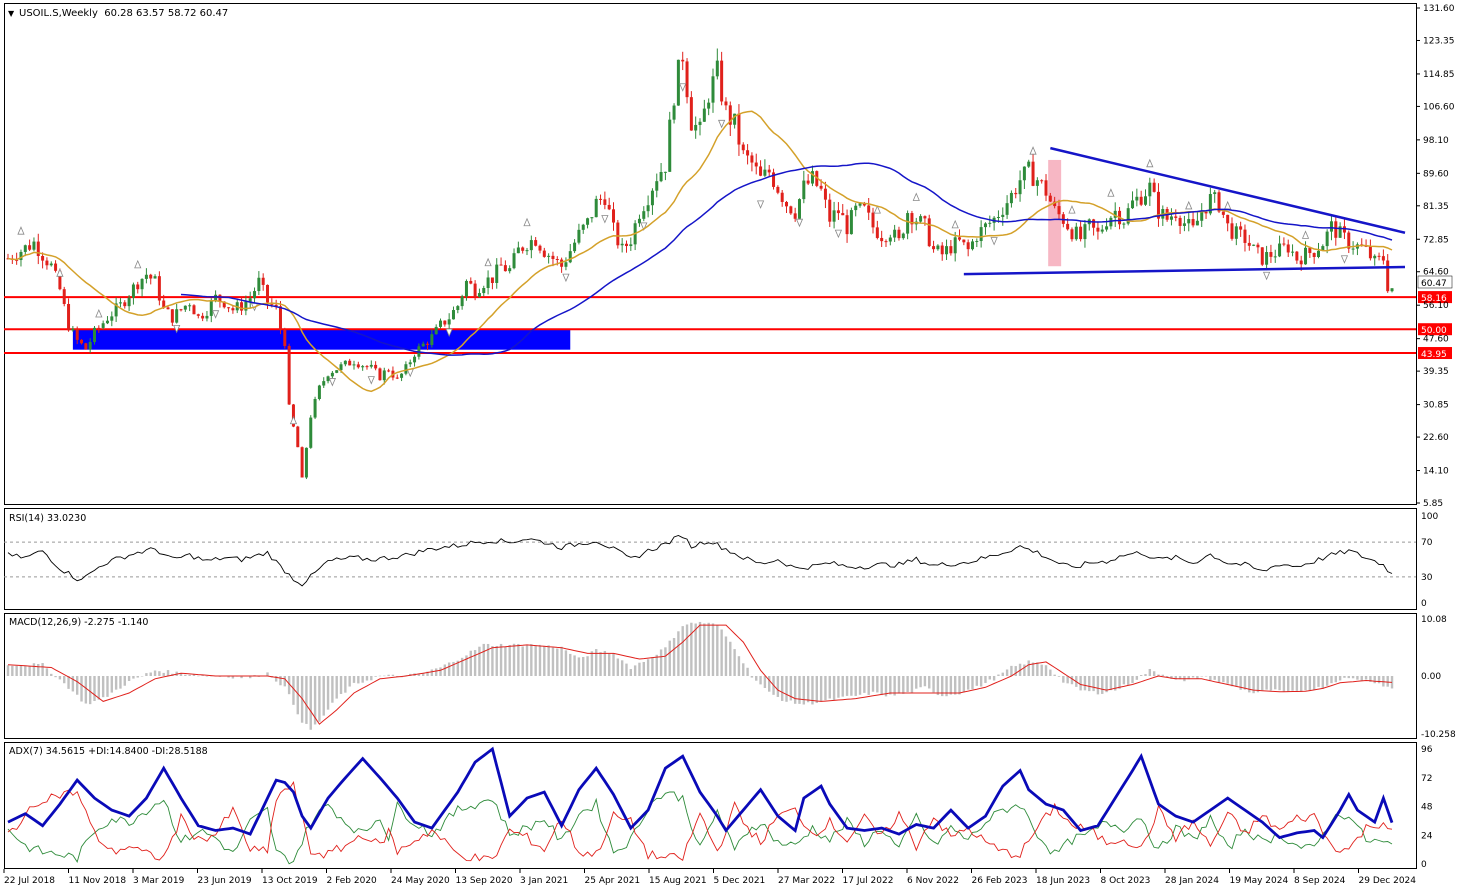  Describe the element at coordinates (740, 881) in the screenshot. I see `x-tick-label: 5 Dec 2021` at that location.